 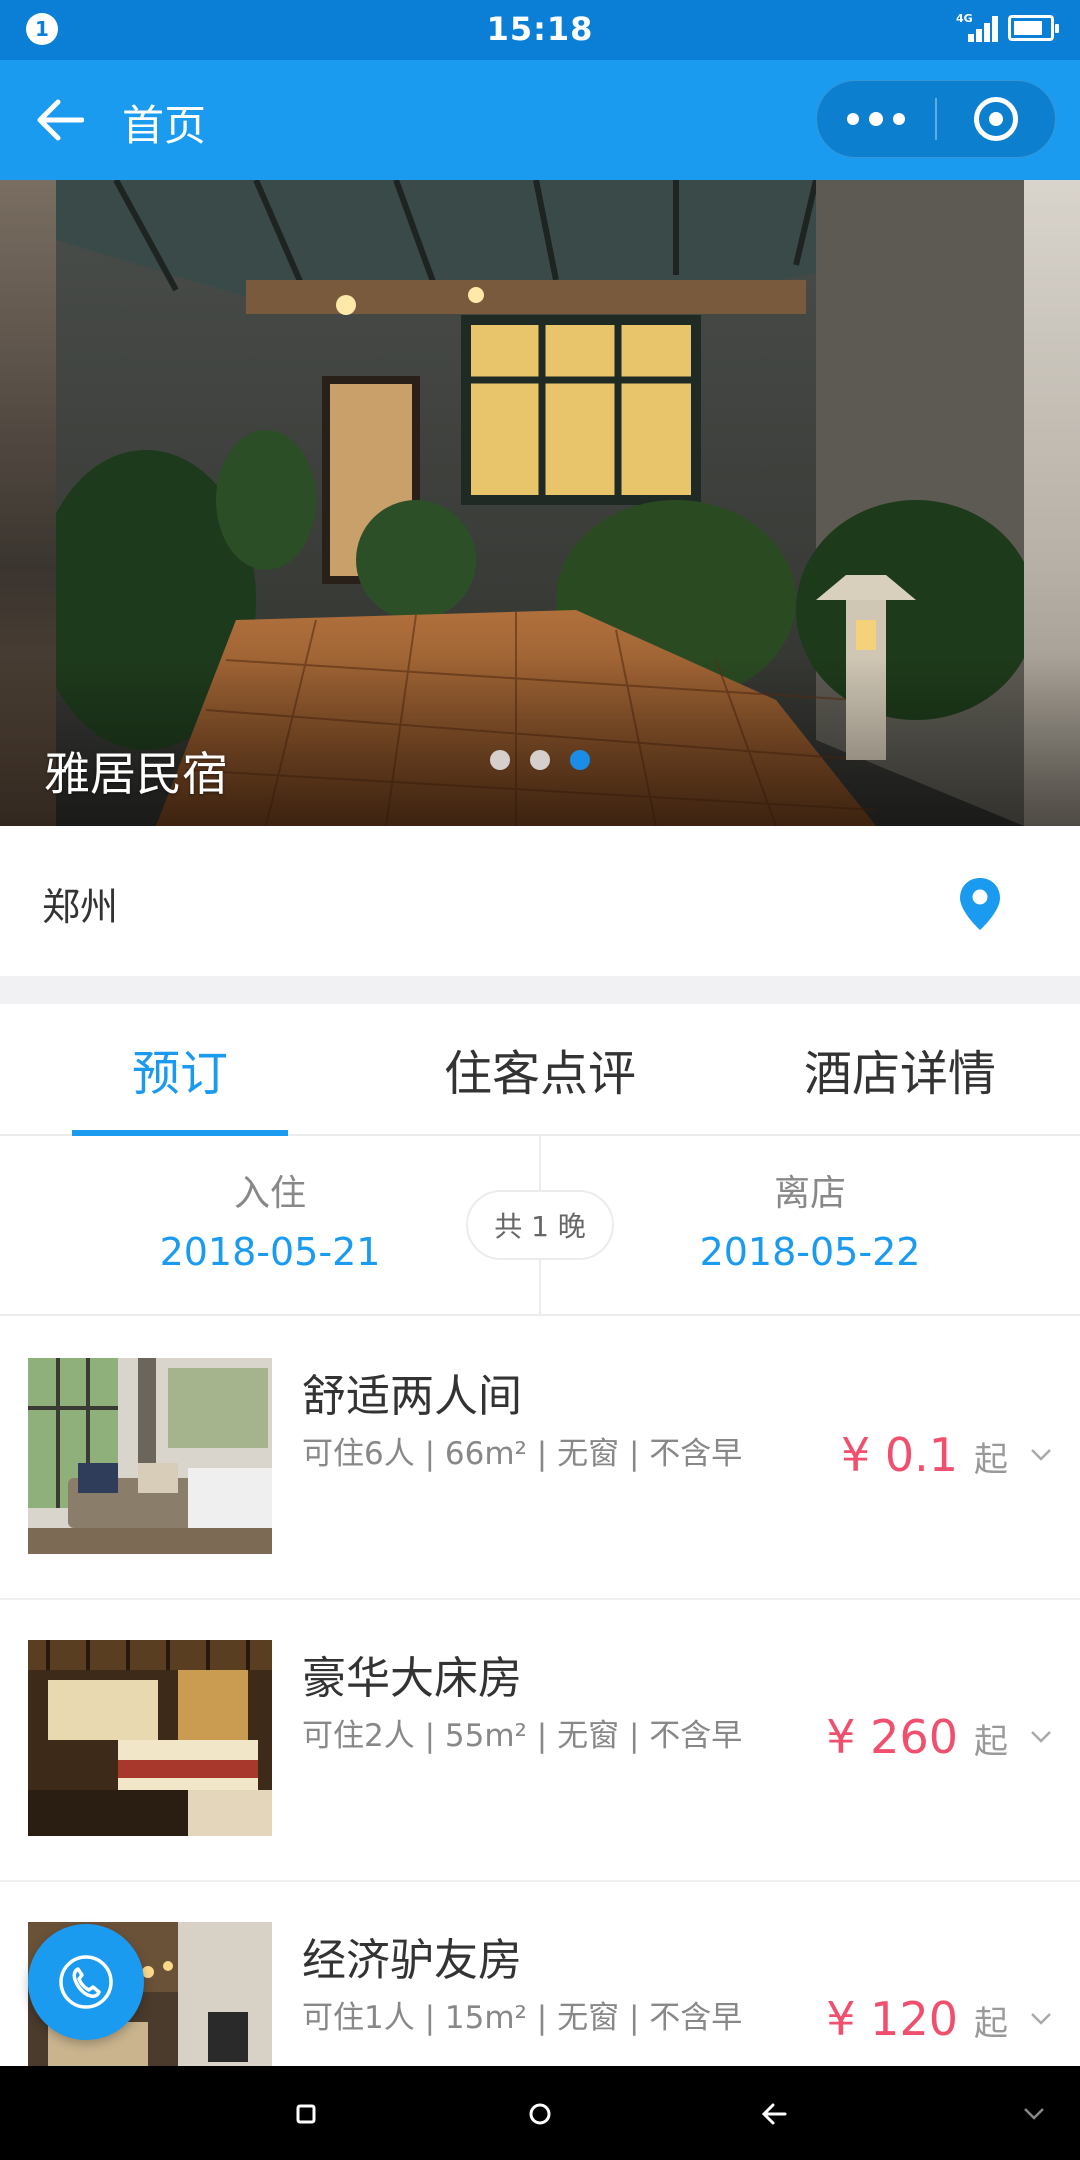 I want to click on system-nav-bar, so click(x=540, y=2113).